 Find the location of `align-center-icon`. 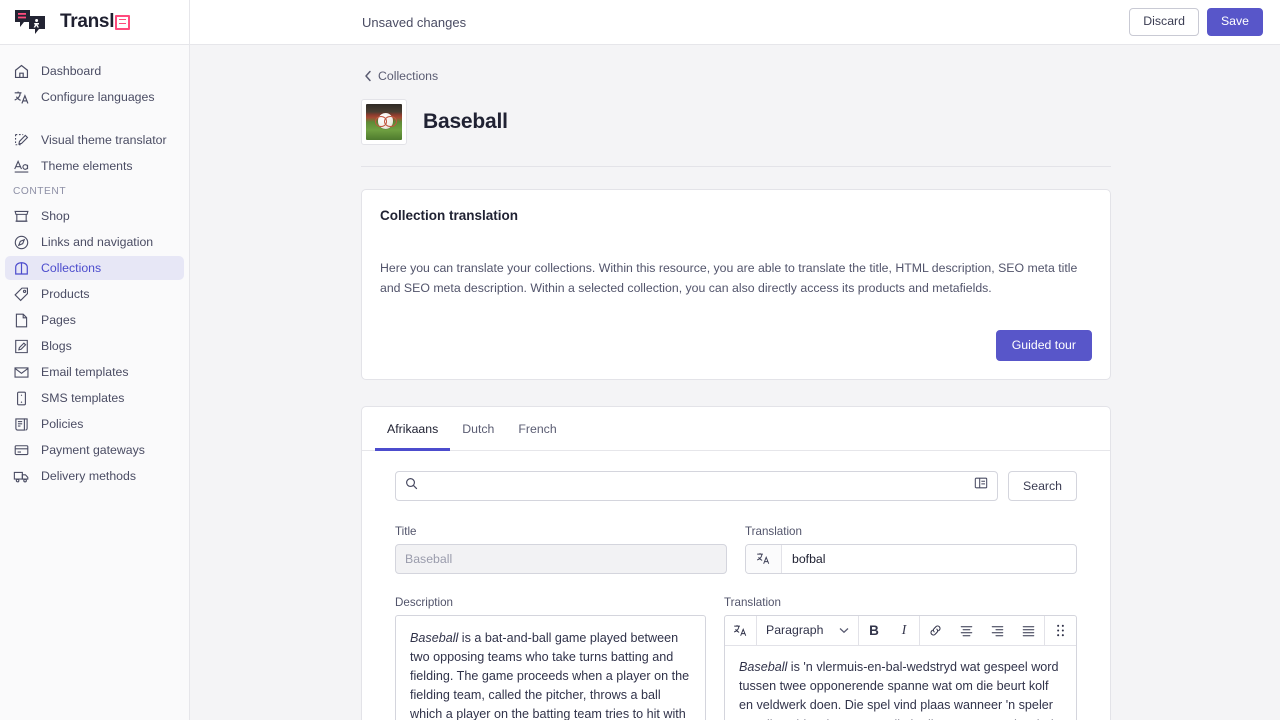

align-center-icon is located at coordinates (966, 631).